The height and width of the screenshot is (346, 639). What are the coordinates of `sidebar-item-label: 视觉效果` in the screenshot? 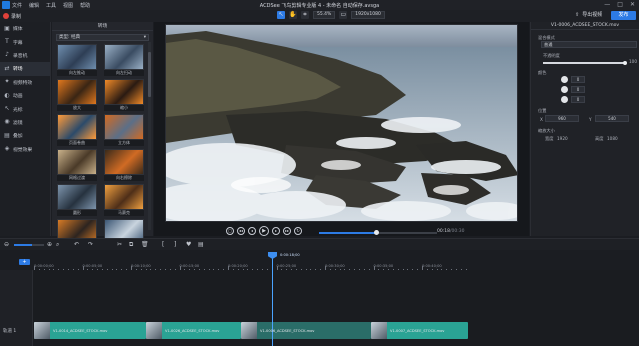 It's located at (23, 150).